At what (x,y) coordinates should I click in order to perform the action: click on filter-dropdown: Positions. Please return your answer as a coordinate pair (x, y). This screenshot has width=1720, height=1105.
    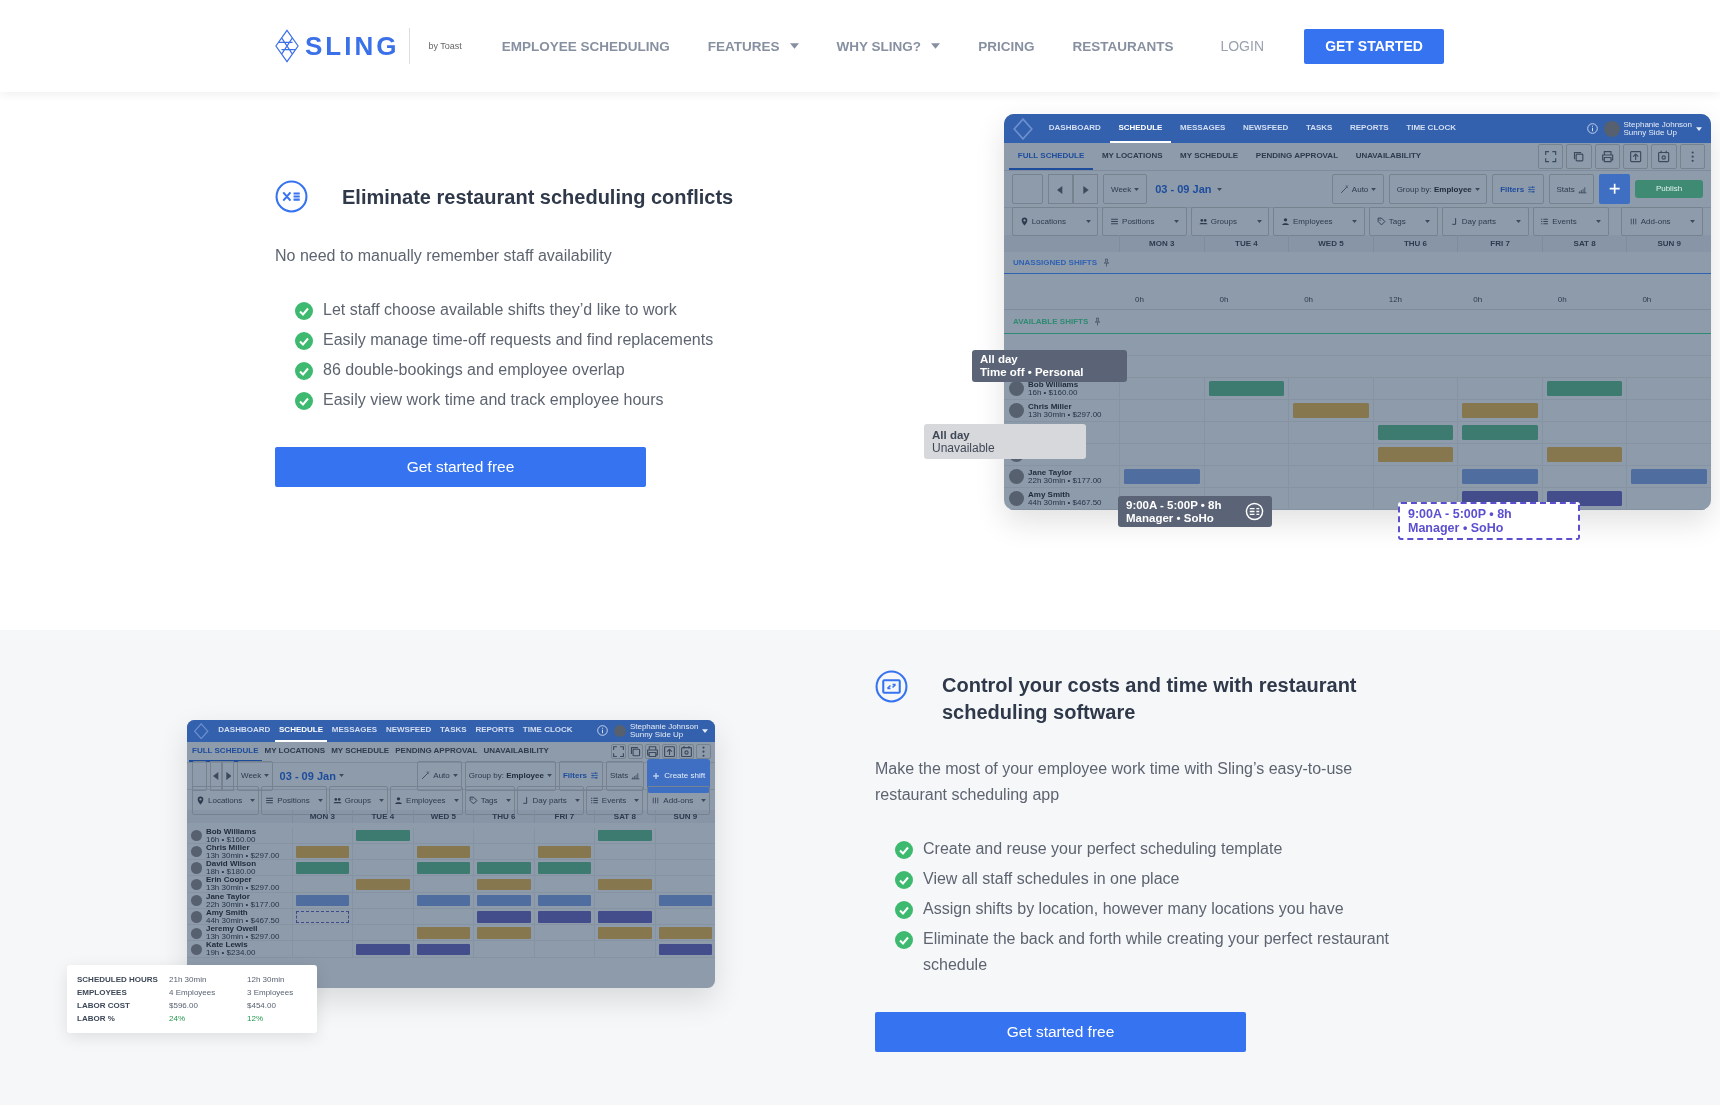
    Looking at the image, I should click on (1144, 221).